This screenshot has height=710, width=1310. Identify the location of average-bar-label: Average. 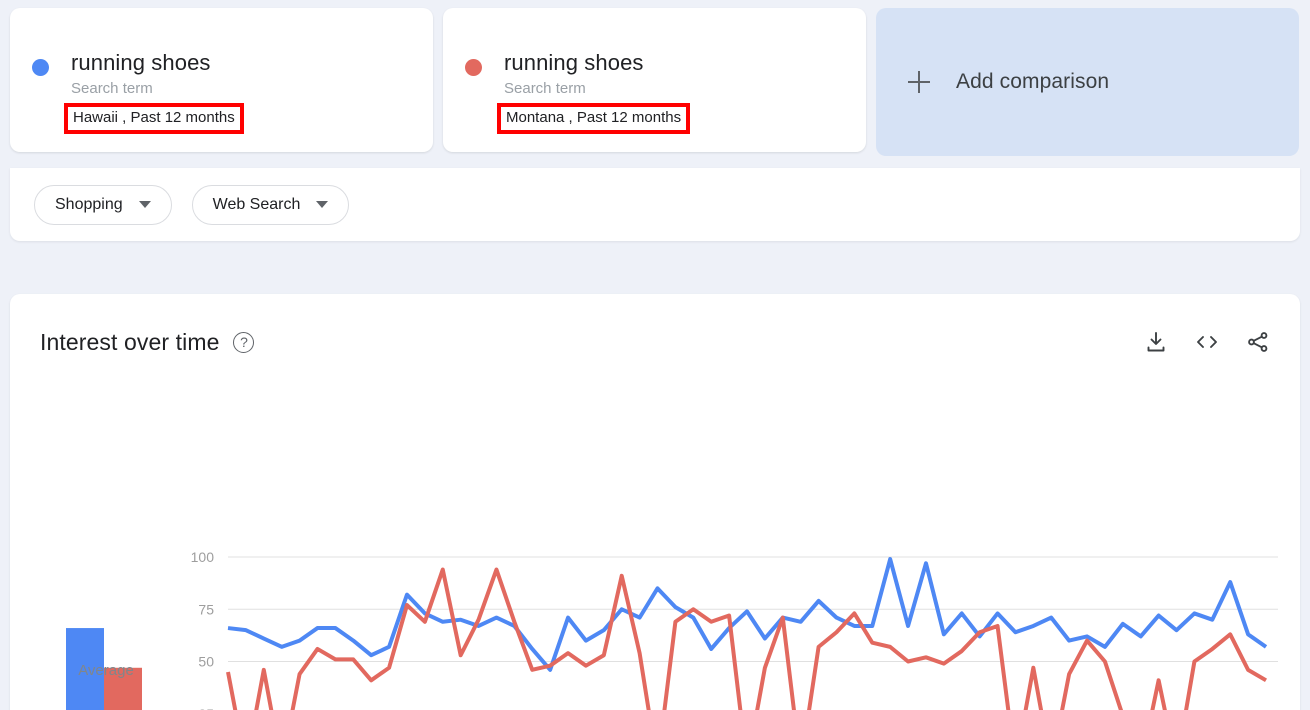
(106, 670).